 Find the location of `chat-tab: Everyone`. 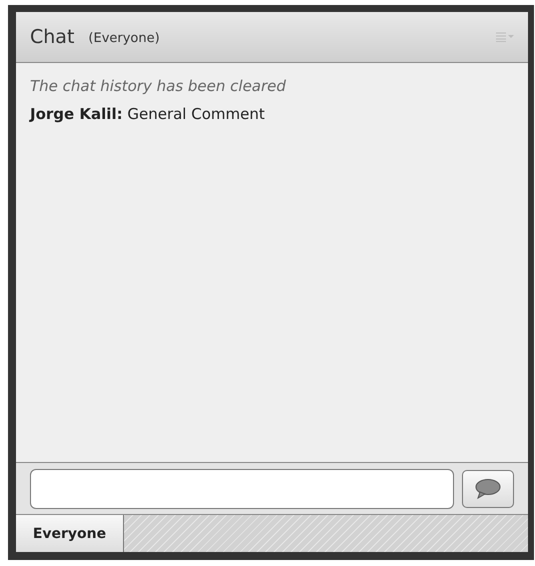

chat-tab: Everyone is located at coordinates (70, 533).